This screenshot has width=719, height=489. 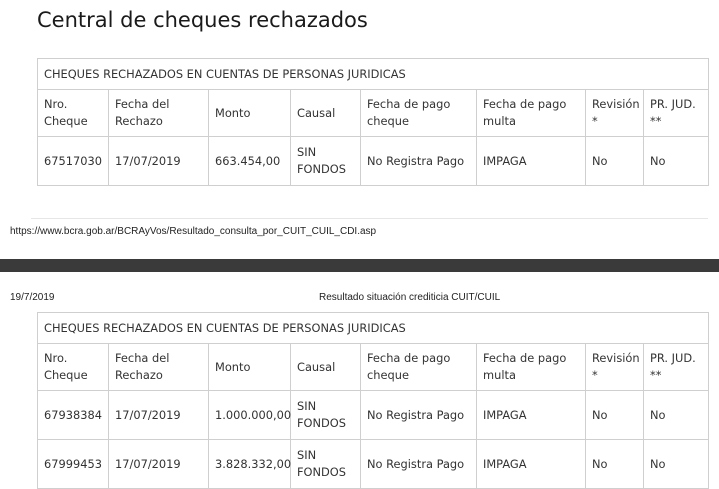 What do you see at coordinates (359, 265) in the screenshot?
I see `page-break` at bounding box center [359, 265].